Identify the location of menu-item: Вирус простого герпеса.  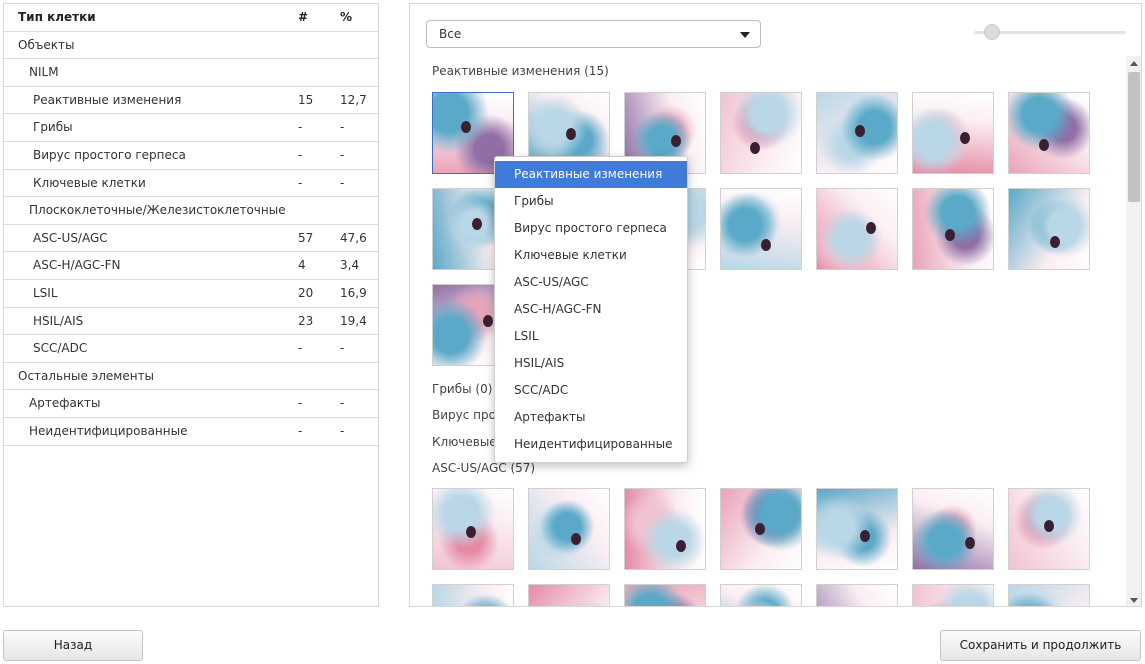
(591, 228).